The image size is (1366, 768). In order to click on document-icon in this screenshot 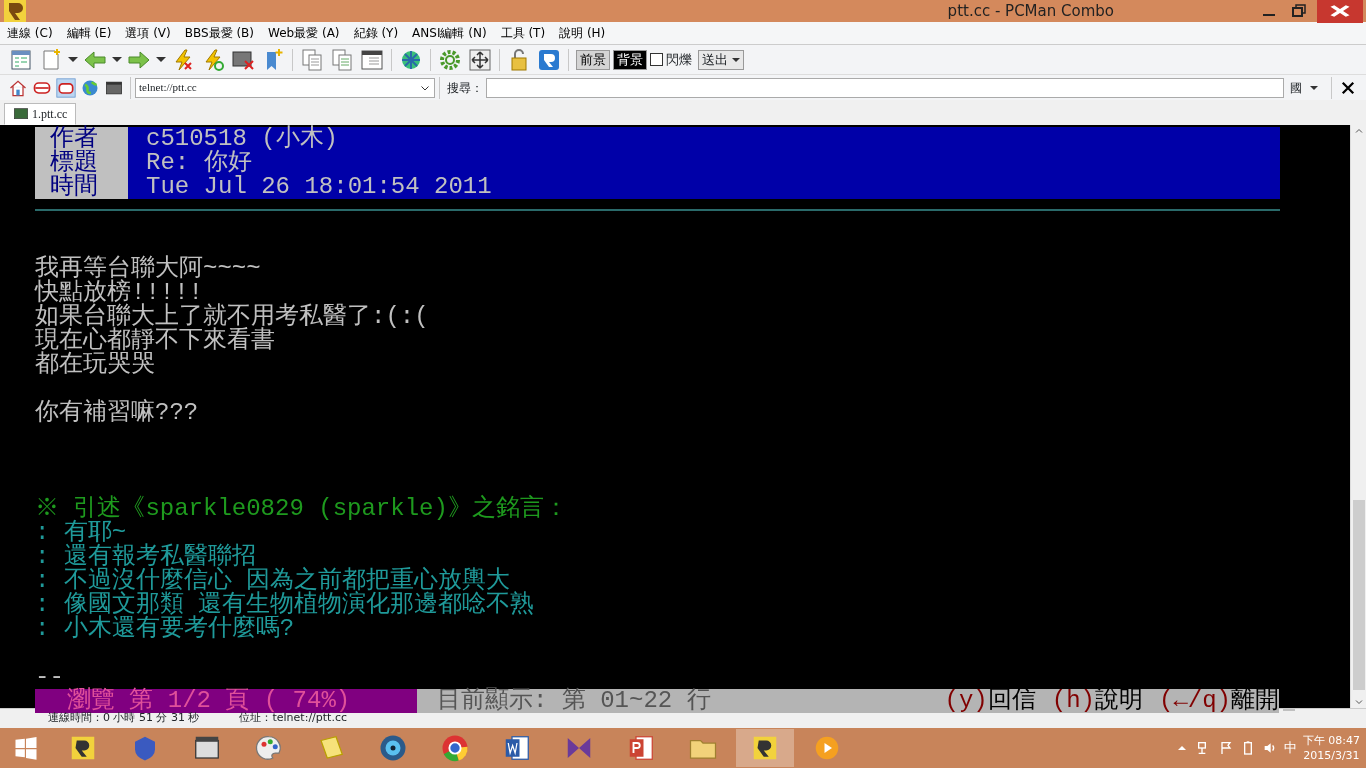, I will do `click(372, 59)`.